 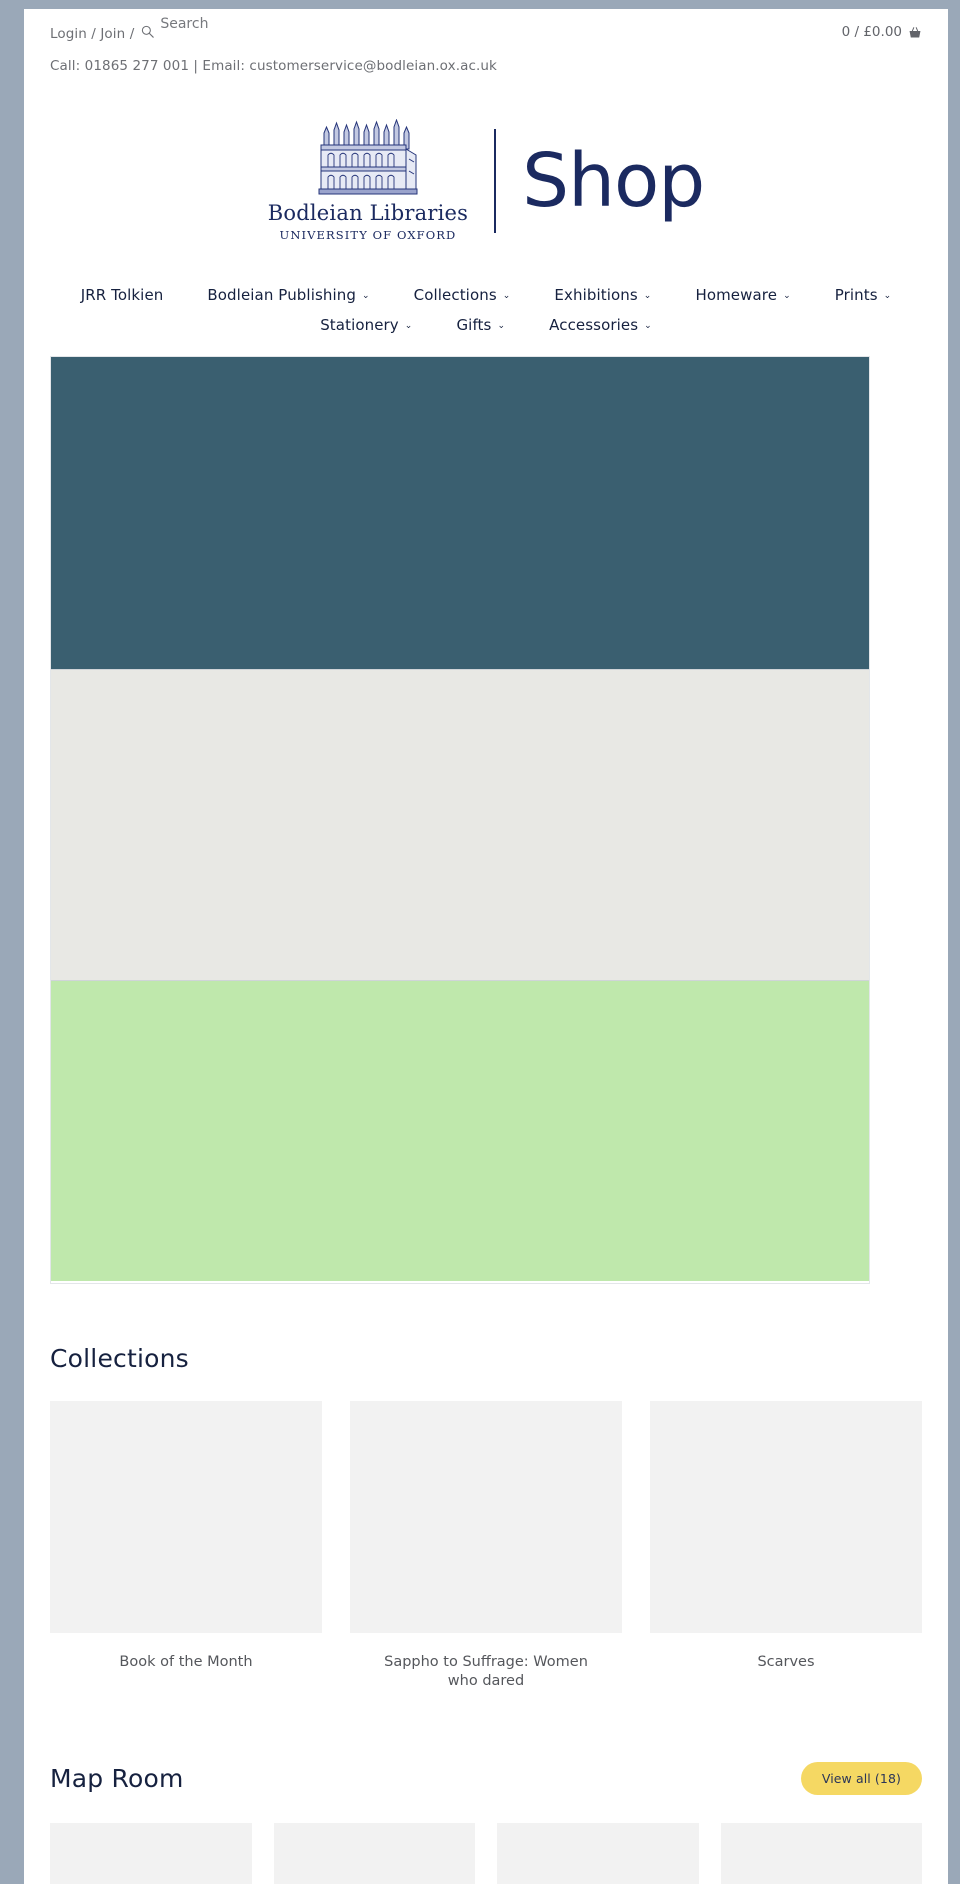 I want to click on nav-item-label: Accessories, so click(x=594, y=324).